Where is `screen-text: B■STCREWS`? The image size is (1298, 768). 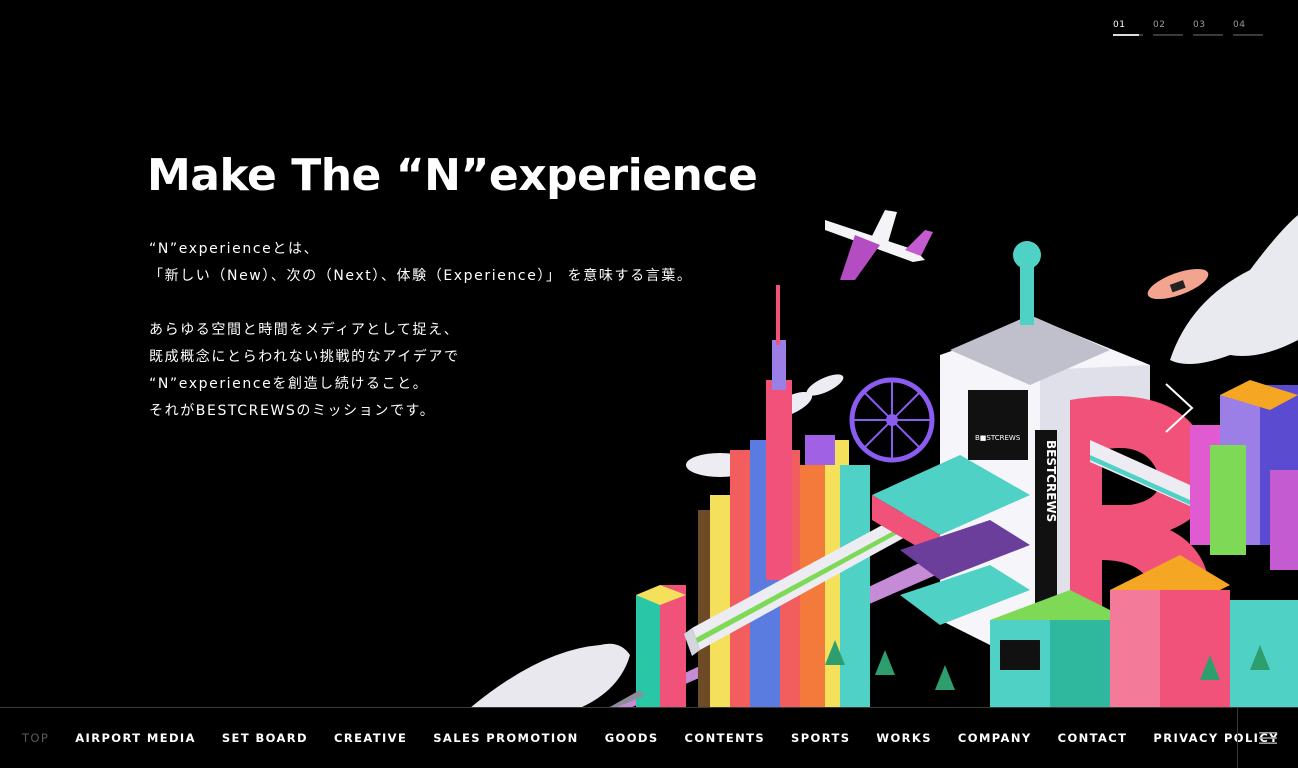
screen-text: B■STCREWS is located at coordinates (998, 438).